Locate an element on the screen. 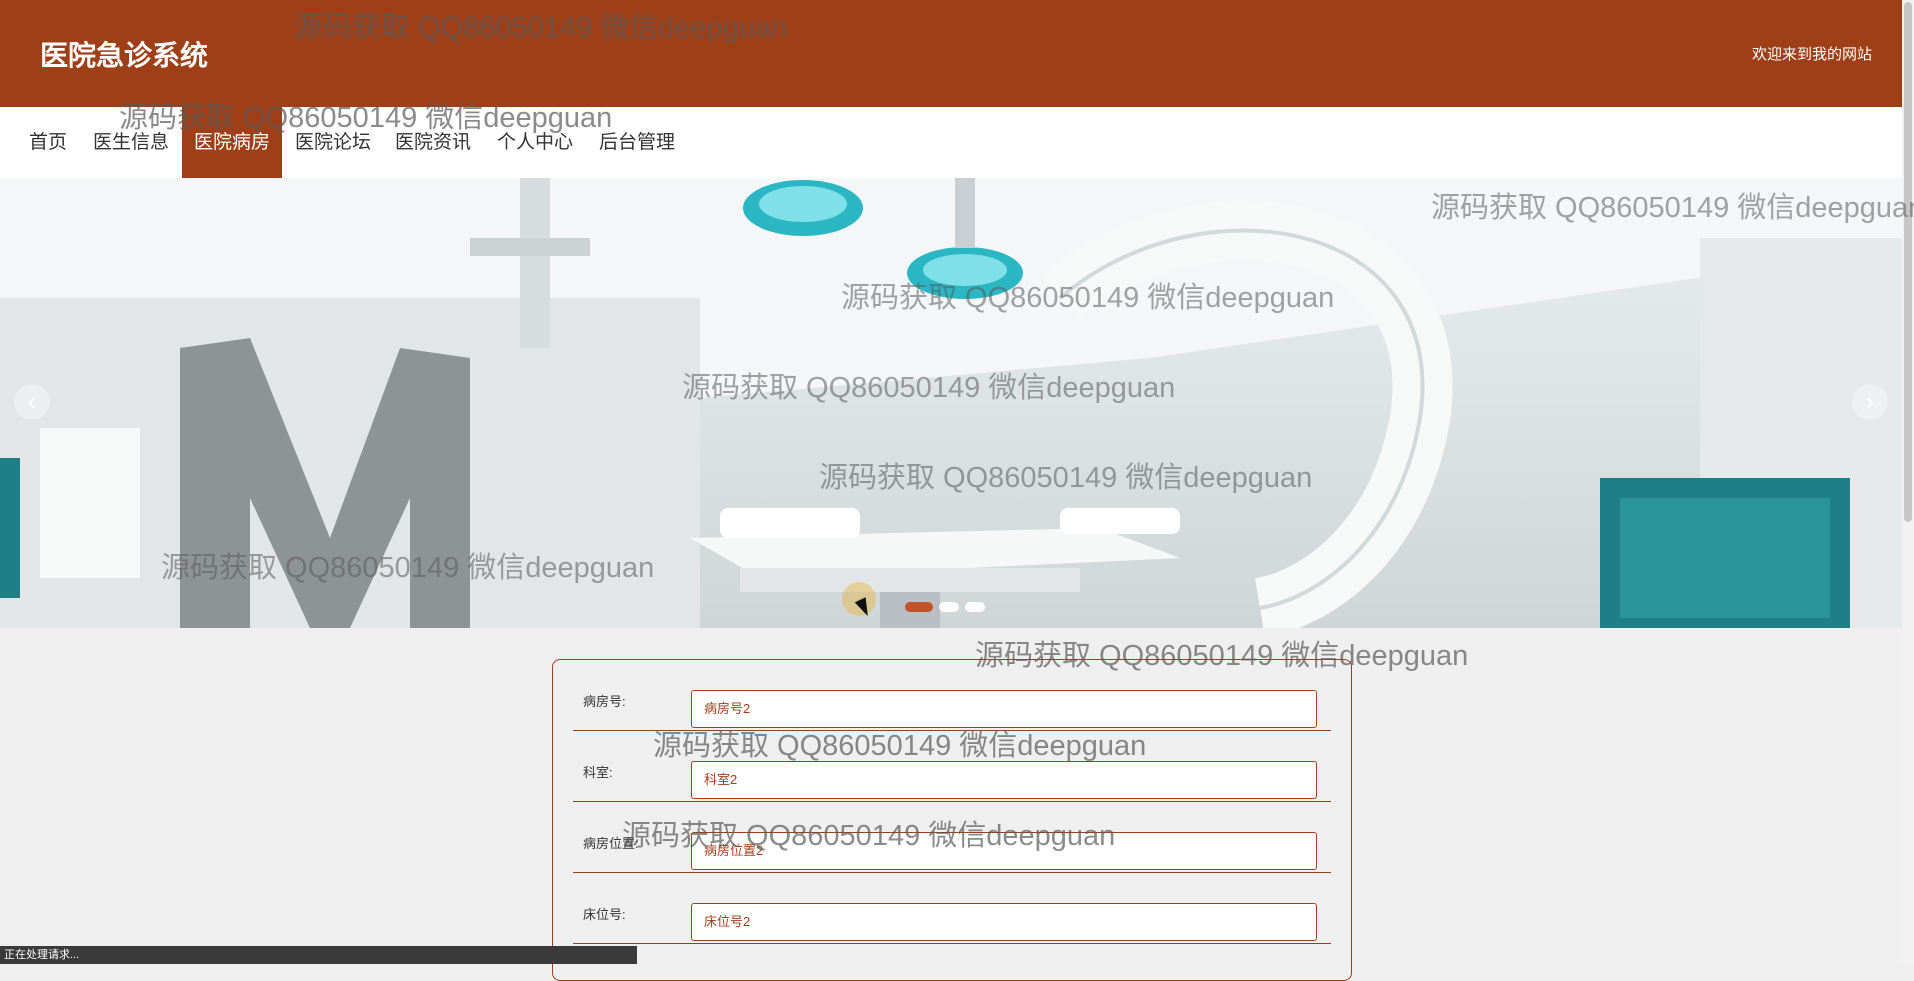  nav-item-forum: 医院论坛 is located at coordinates (333, 142).